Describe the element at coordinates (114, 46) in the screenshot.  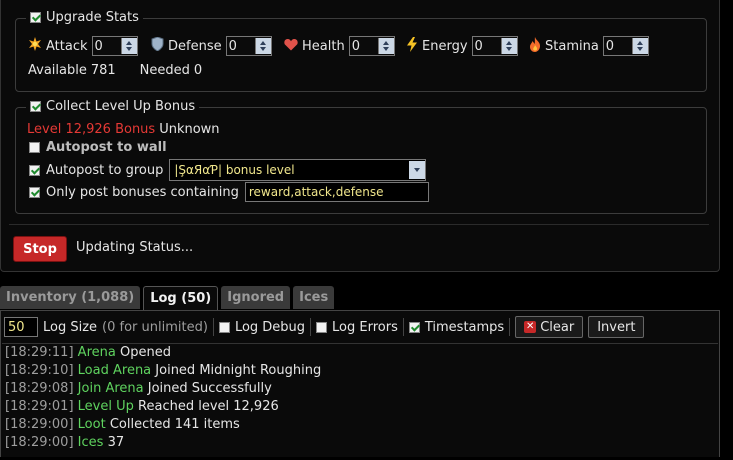
I see `attack-stepper: 0` at that location.